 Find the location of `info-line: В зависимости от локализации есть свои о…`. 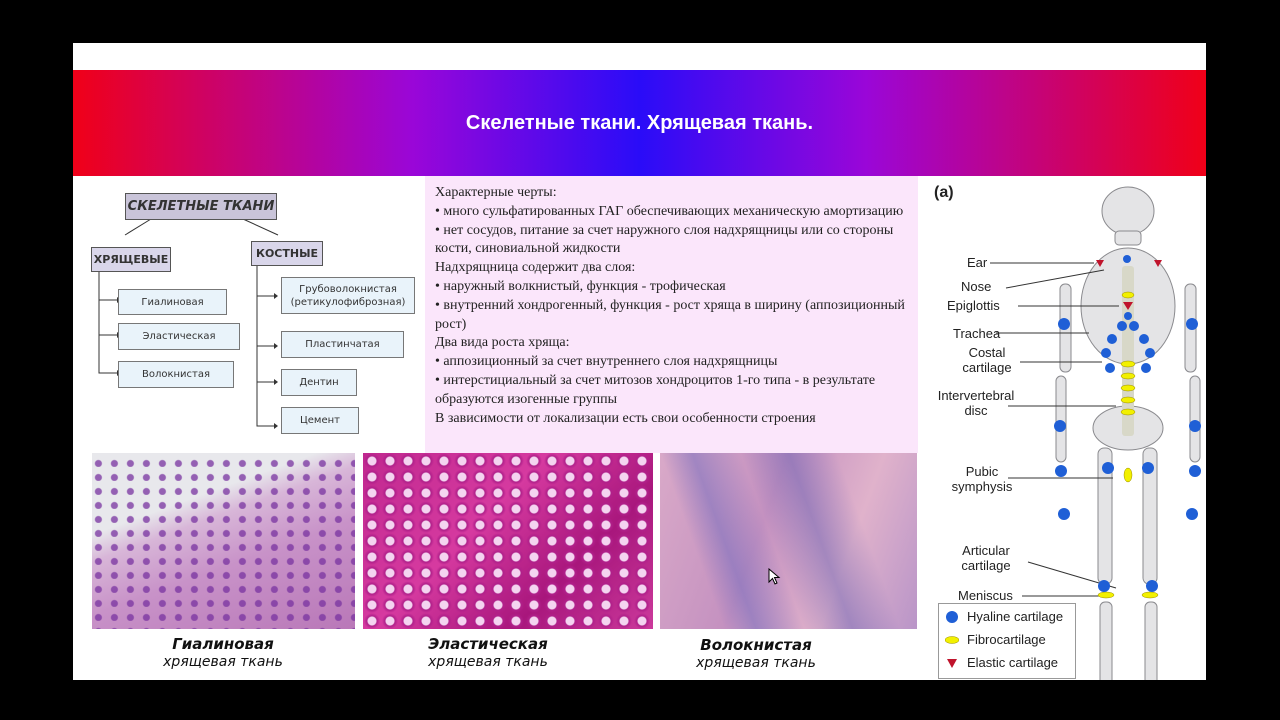

info-line: В зависимости от локализации есть свои о… is located at coordinates (625, 418).